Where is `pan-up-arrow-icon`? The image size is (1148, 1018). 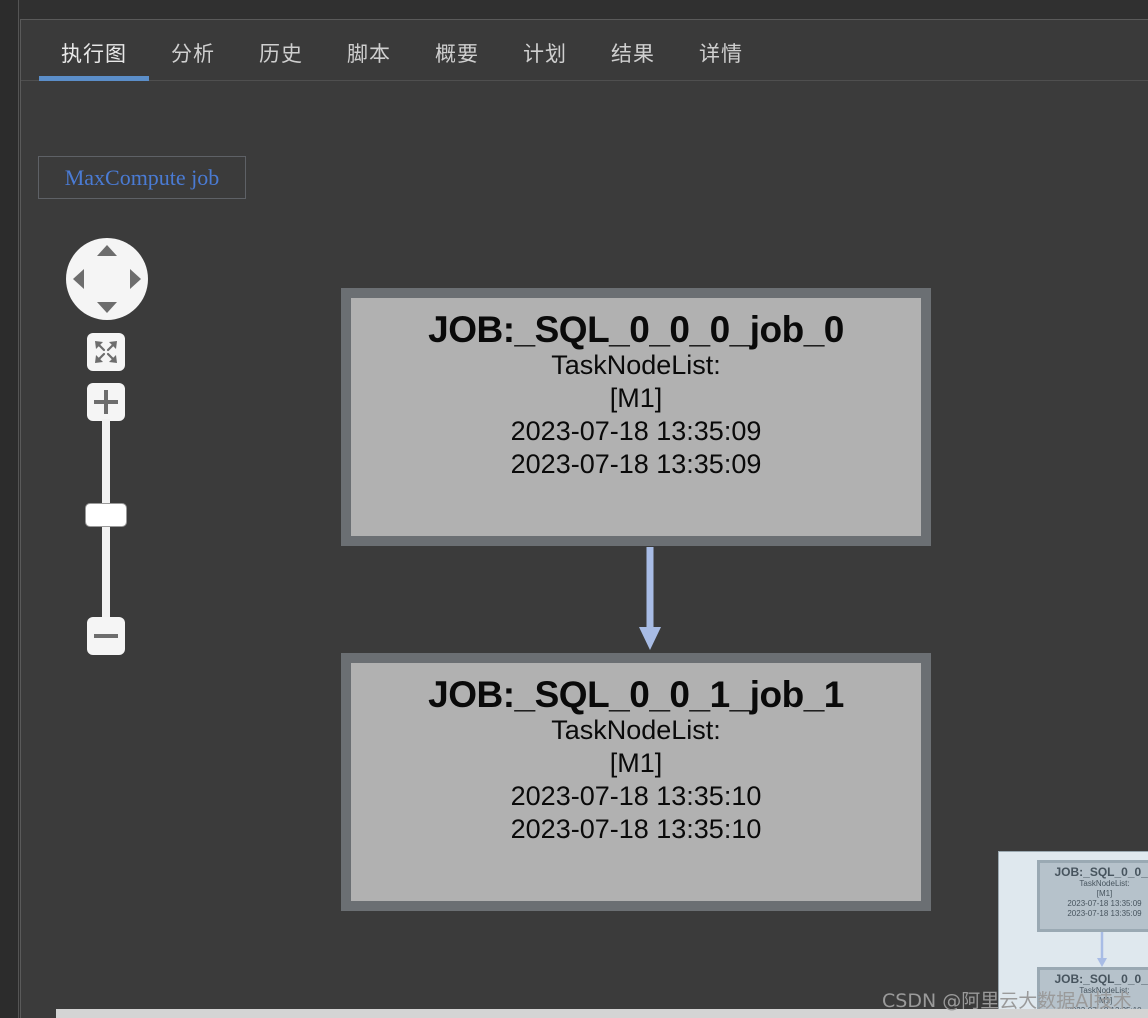
pan-up-arrow-icon is located at coordinates (107, 250).